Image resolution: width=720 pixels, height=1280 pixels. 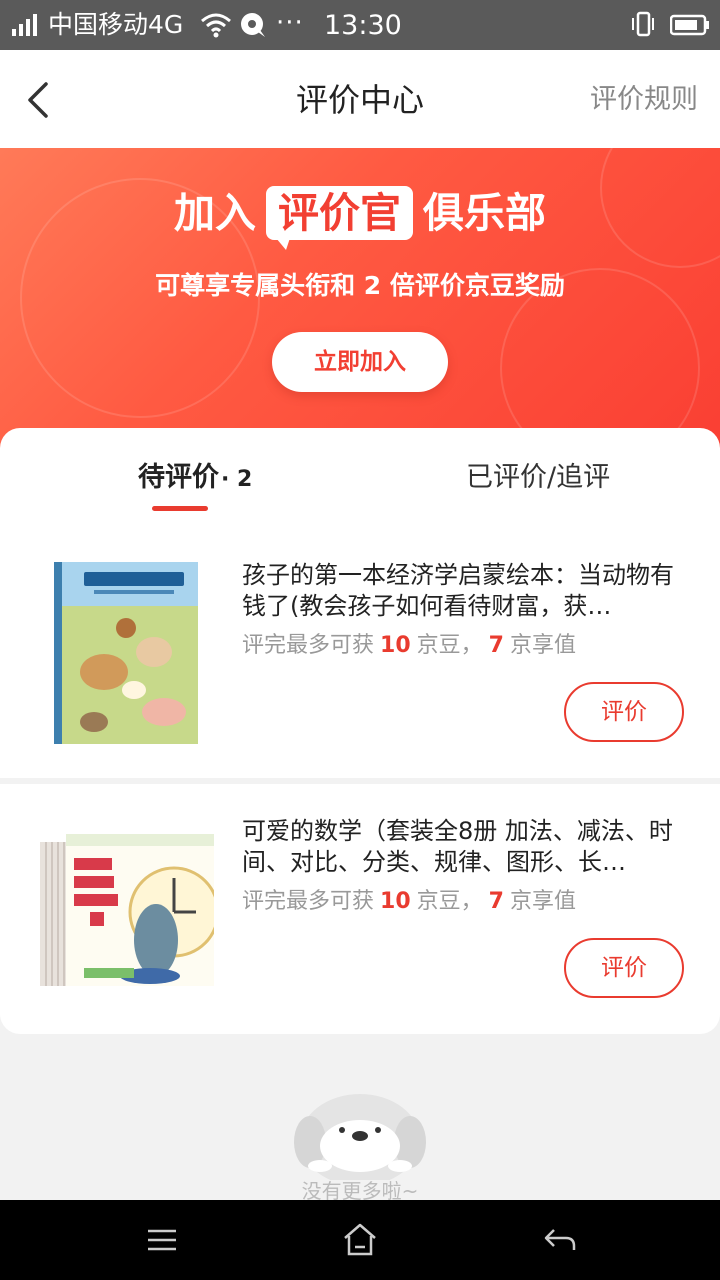 I want to click on mascot-dog-icon, so click(x=360, y=1137).